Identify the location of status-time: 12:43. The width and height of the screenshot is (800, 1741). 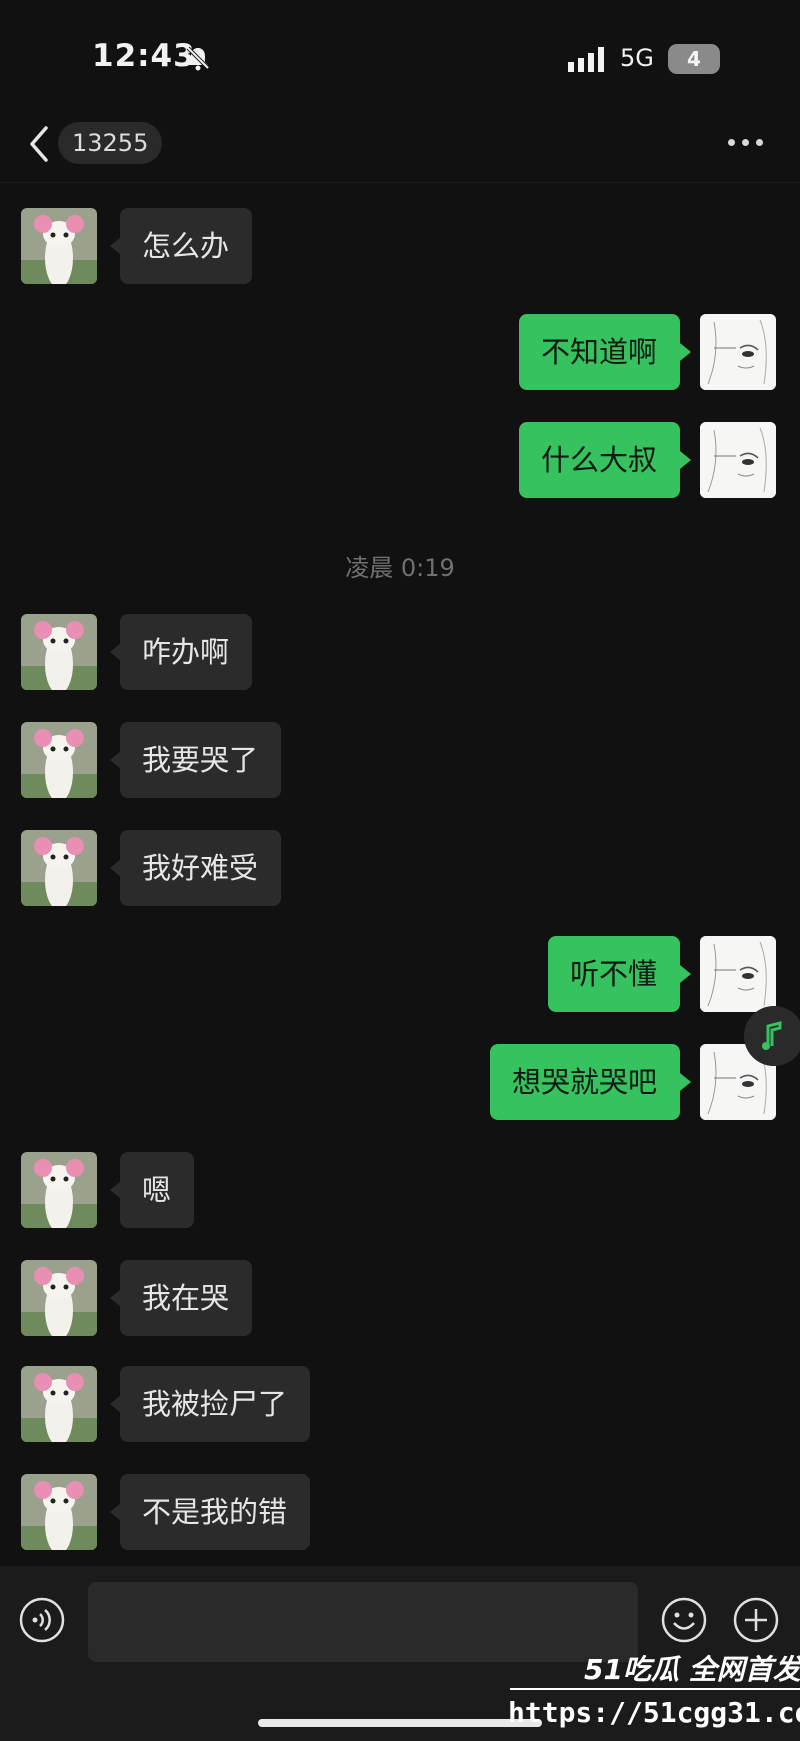
(144, 56).